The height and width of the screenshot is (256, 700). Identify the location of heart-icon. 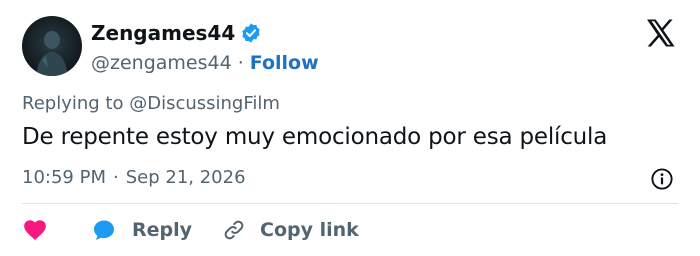
(35, 230).